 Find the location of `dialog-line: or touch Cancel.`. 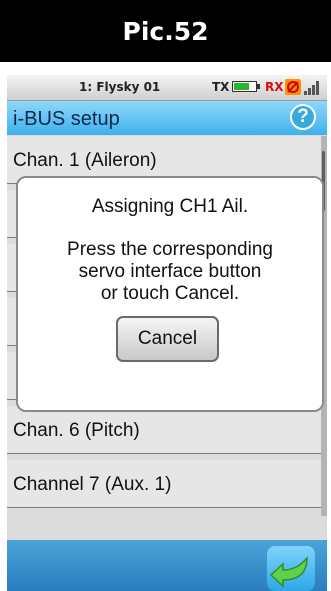

dialog-line: or touch Cancel. is located at coordinates (170, 293).